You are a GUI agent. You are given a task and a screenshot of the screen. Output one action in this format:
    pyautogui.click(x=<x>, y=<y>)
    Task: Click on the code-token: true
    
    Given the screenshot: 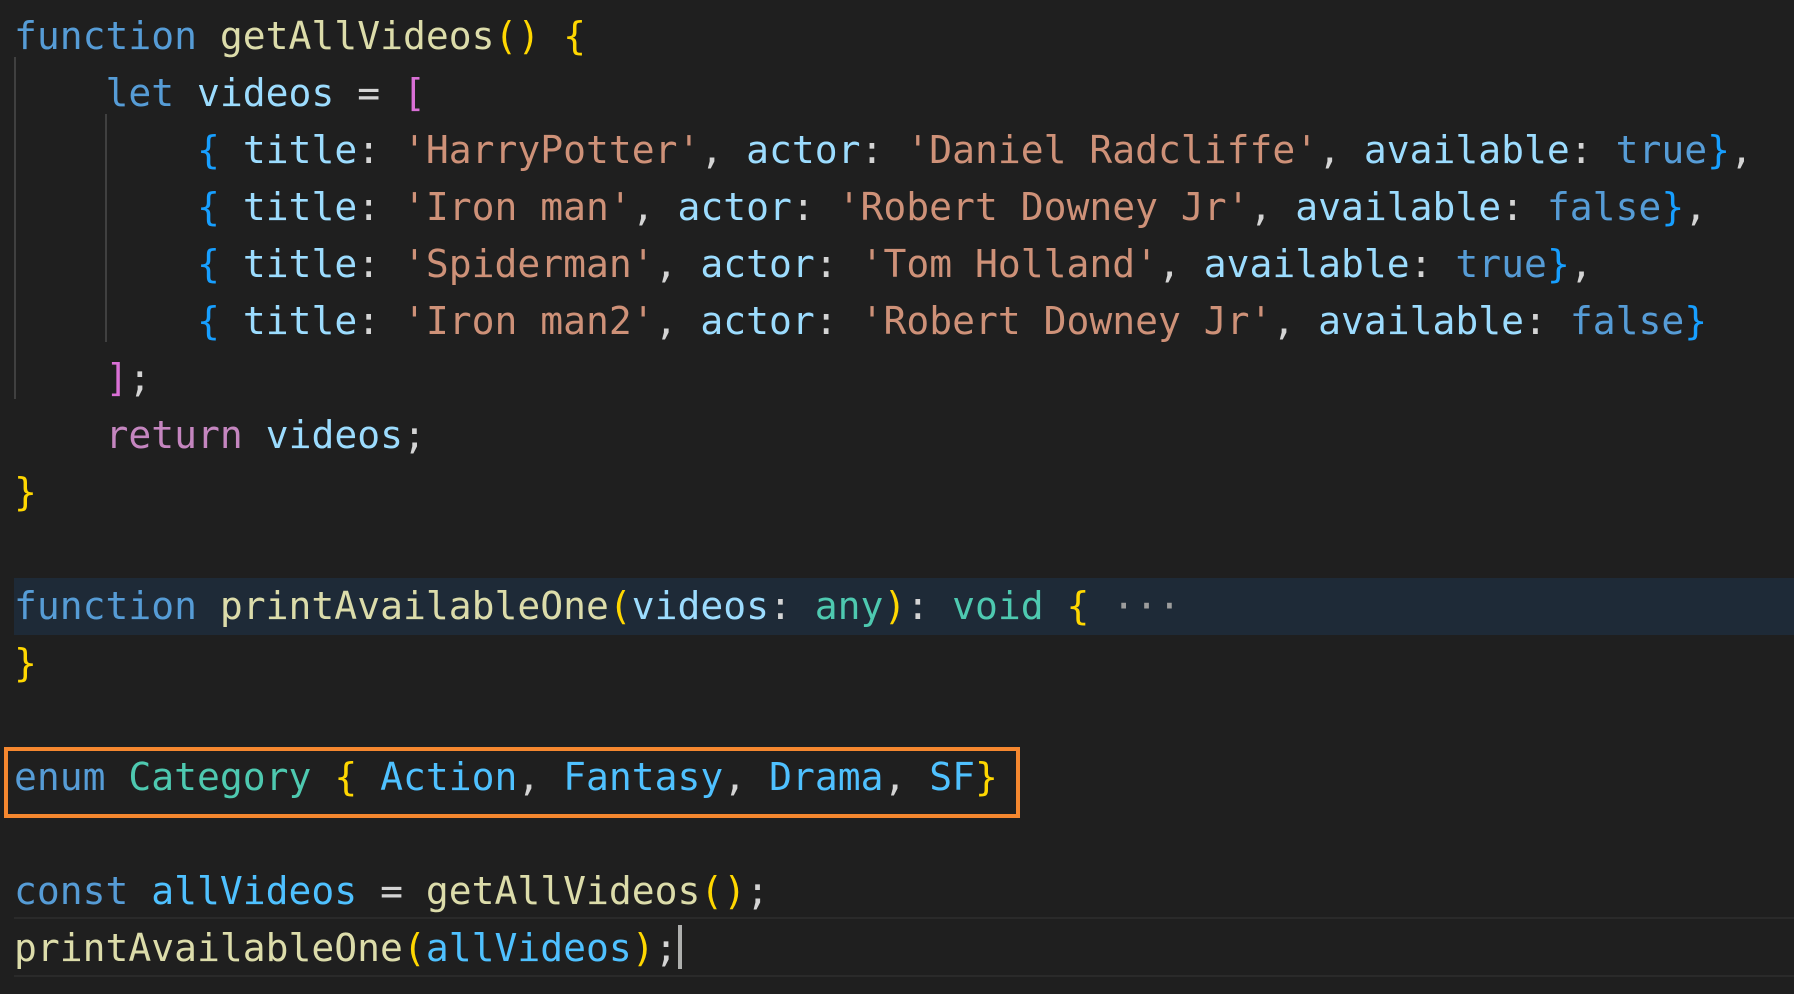 What is the action you would take?
    pyautogui.click(x=1661, y=150)
    